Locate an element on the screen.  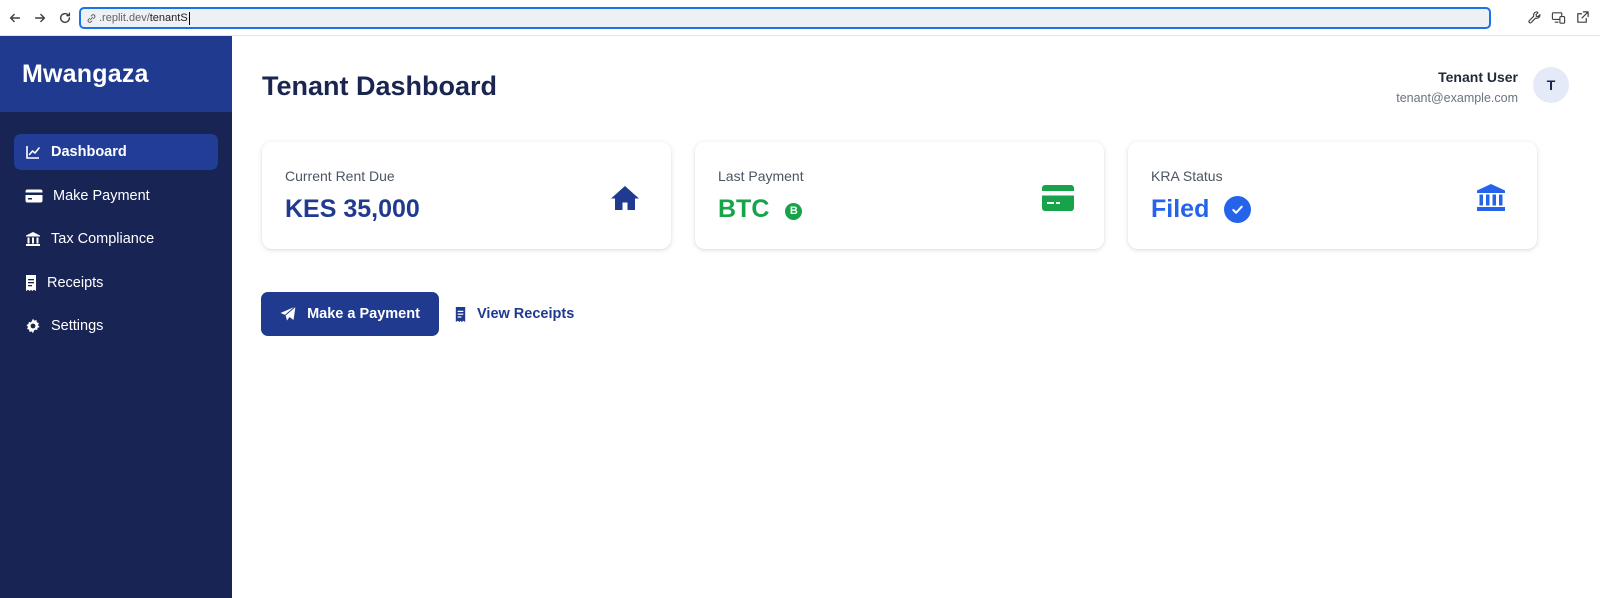
sidebar-item-make-payment: Make Payment is located at coordinates (116, 196).